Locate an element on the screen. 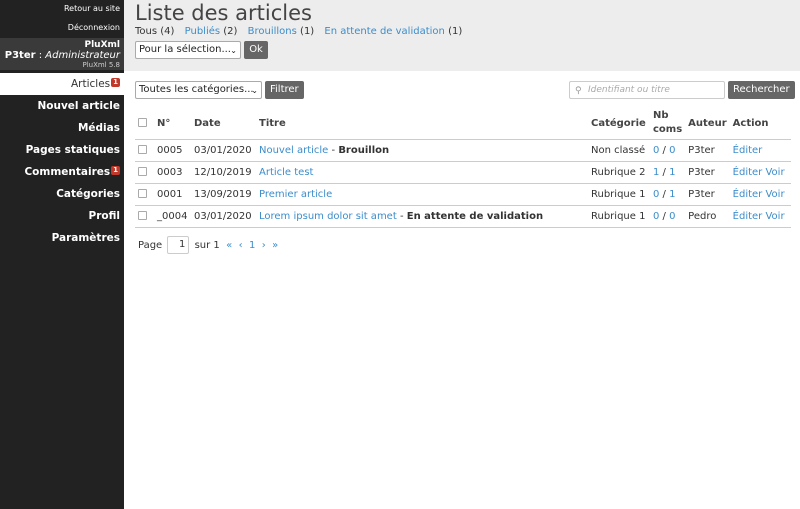 The image size is (800, 509). filter-label: Publiés is located at coordinates (202, 31).